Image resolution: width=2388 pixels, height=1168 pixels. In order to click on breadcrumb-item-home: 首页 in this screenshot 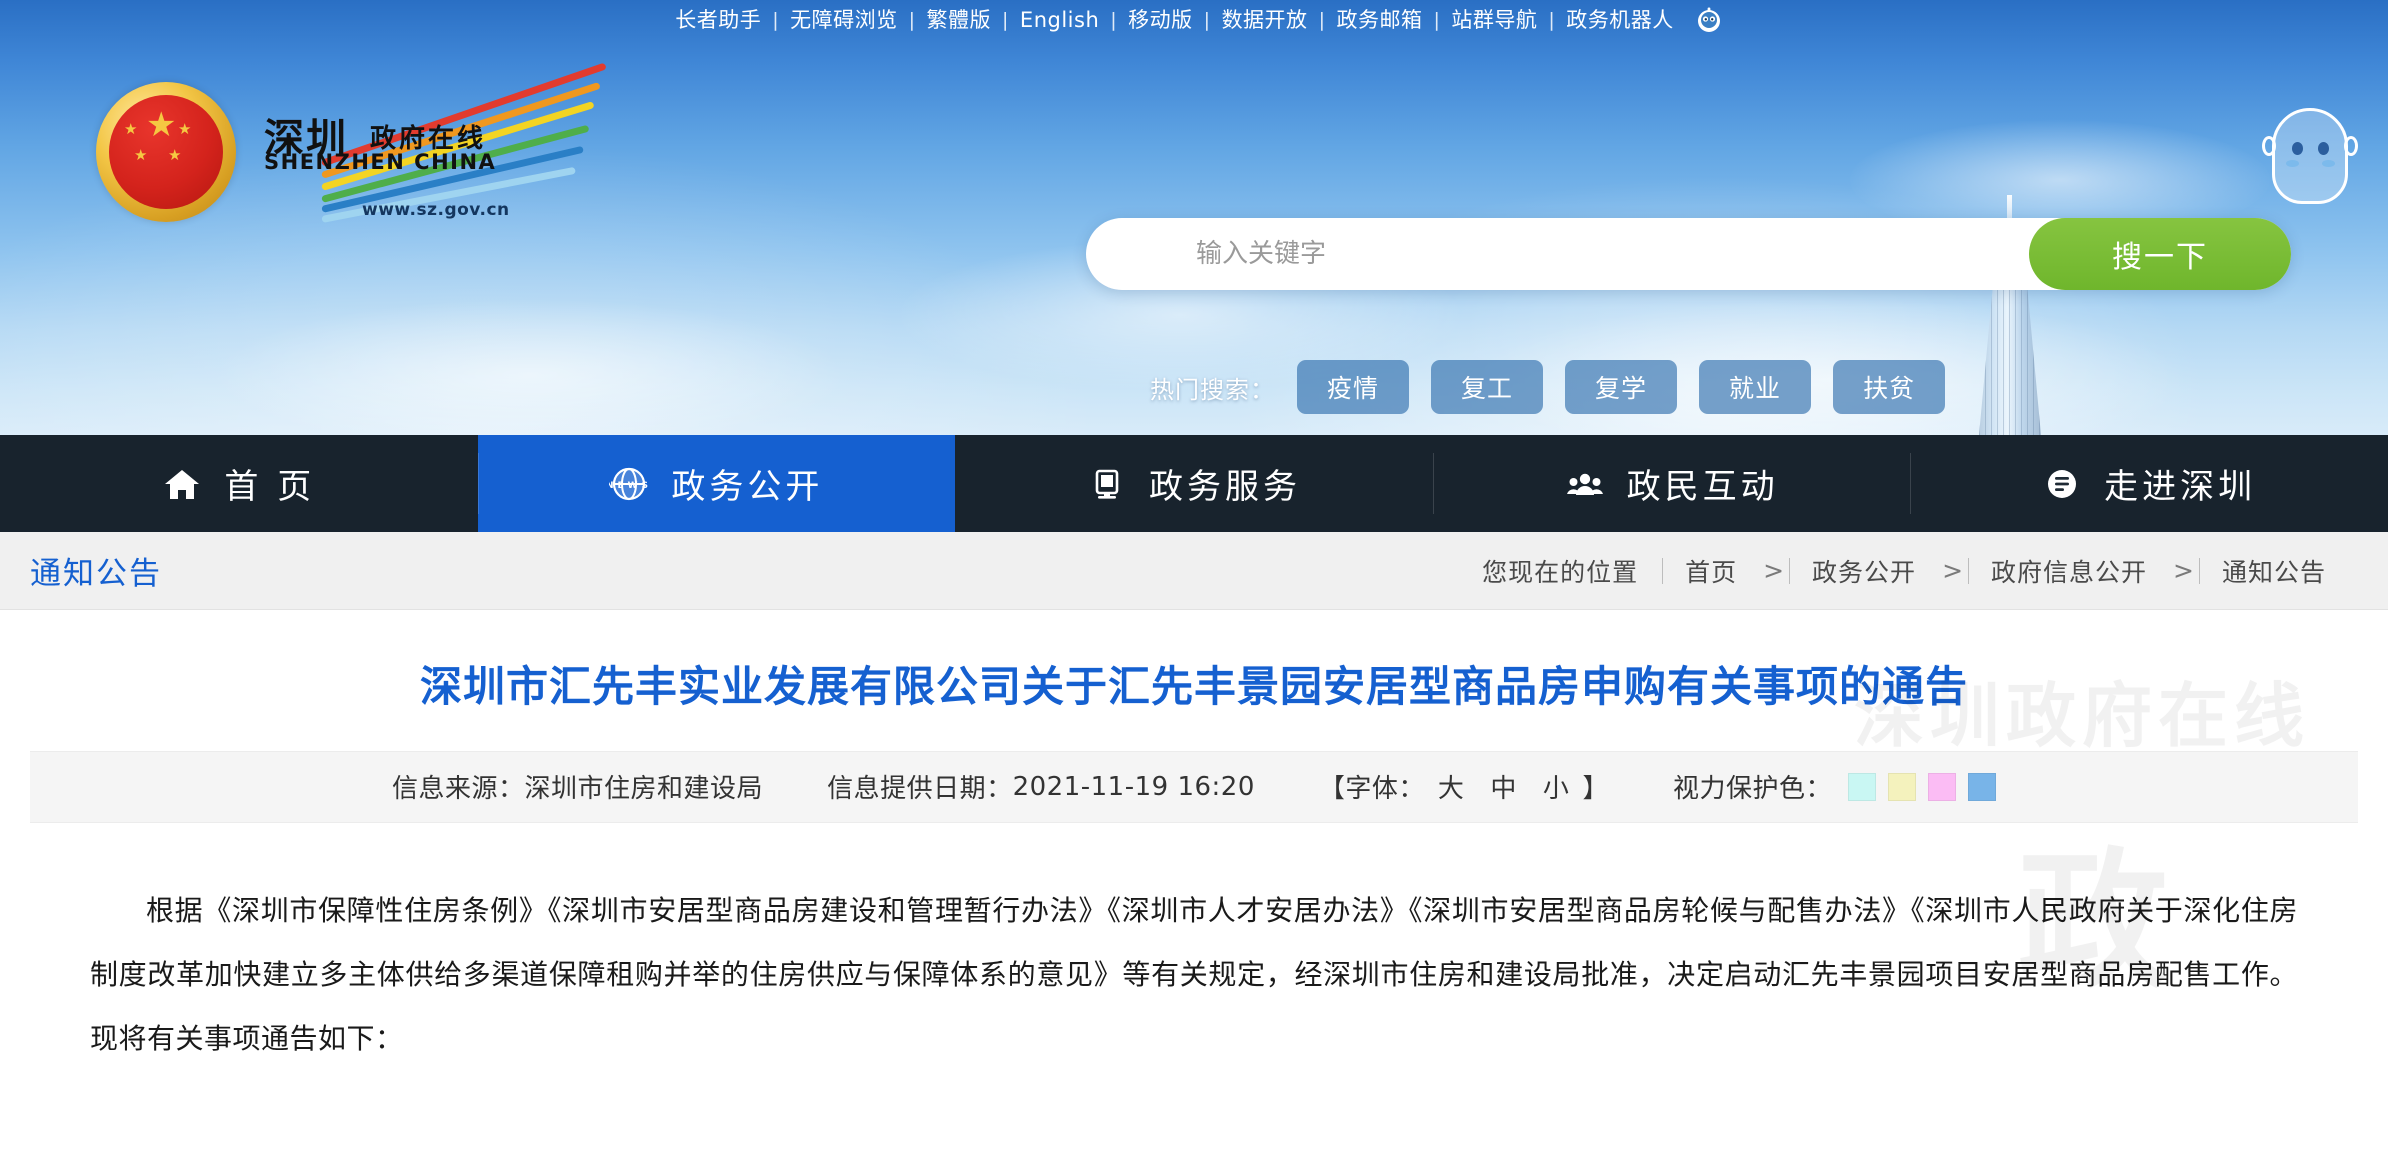, I will do `click(1711, 571)`.